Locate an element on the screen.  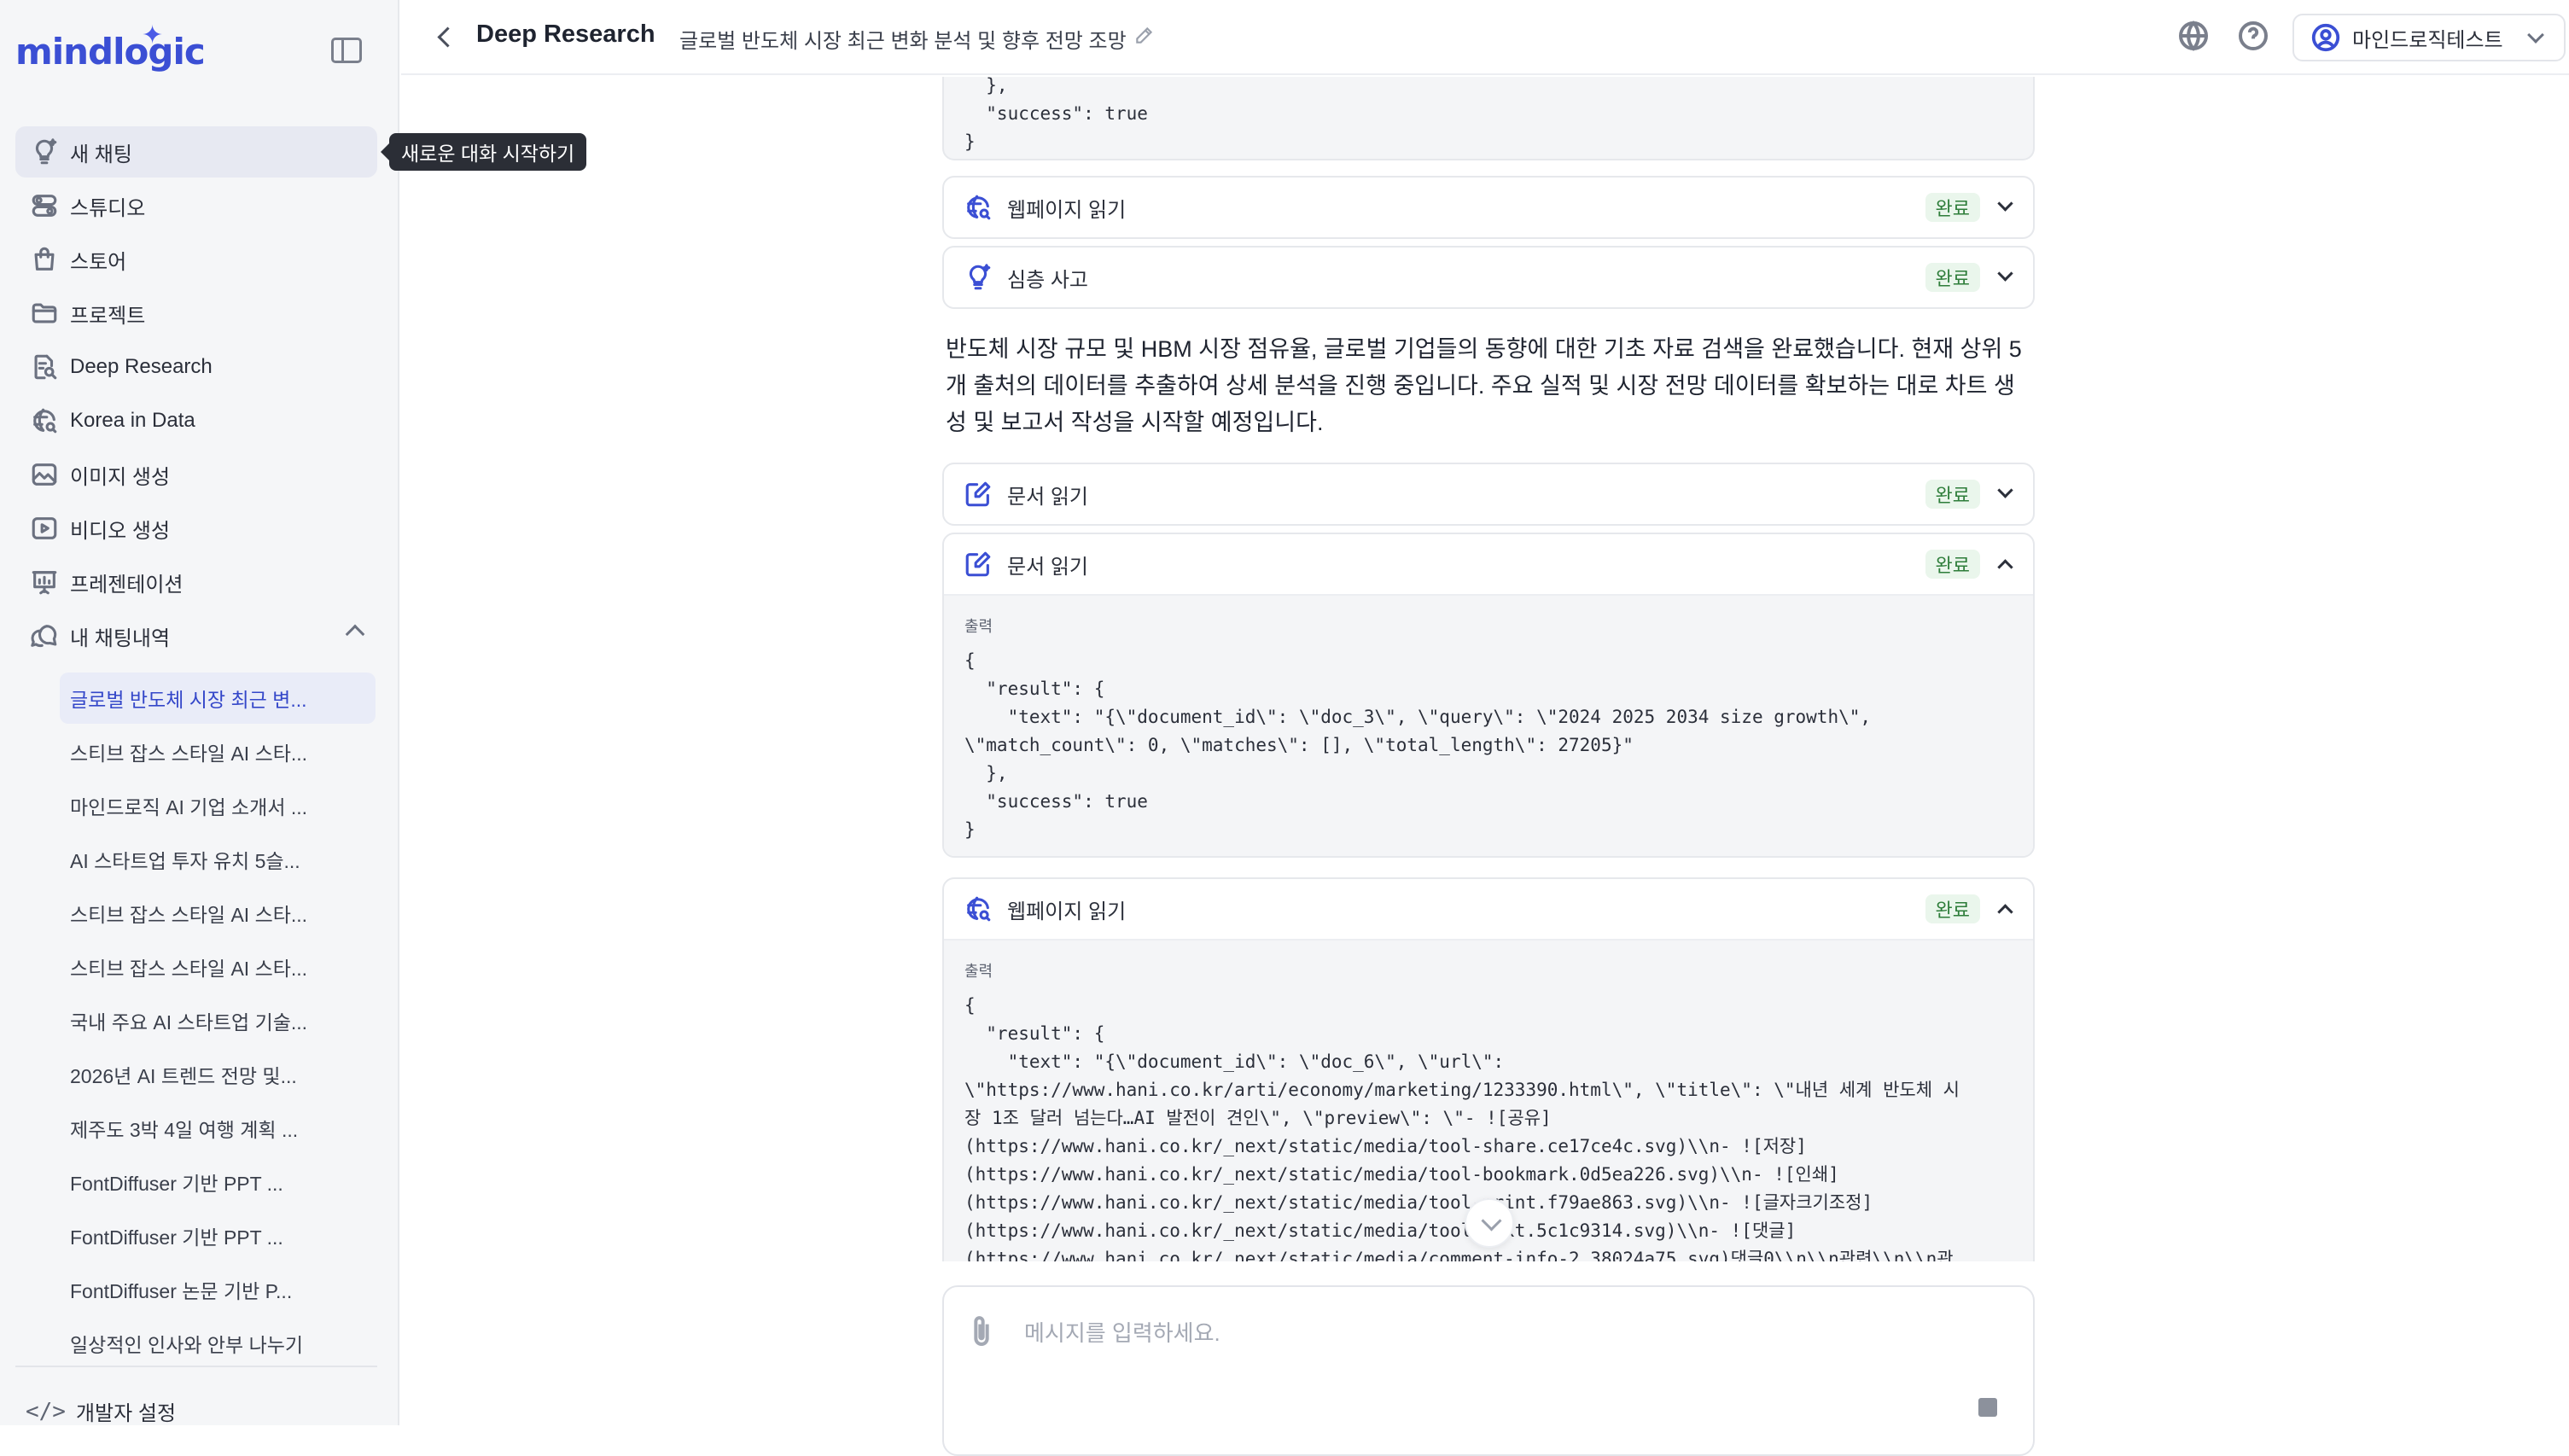
folder-icon is located at coordinates (44, 314).